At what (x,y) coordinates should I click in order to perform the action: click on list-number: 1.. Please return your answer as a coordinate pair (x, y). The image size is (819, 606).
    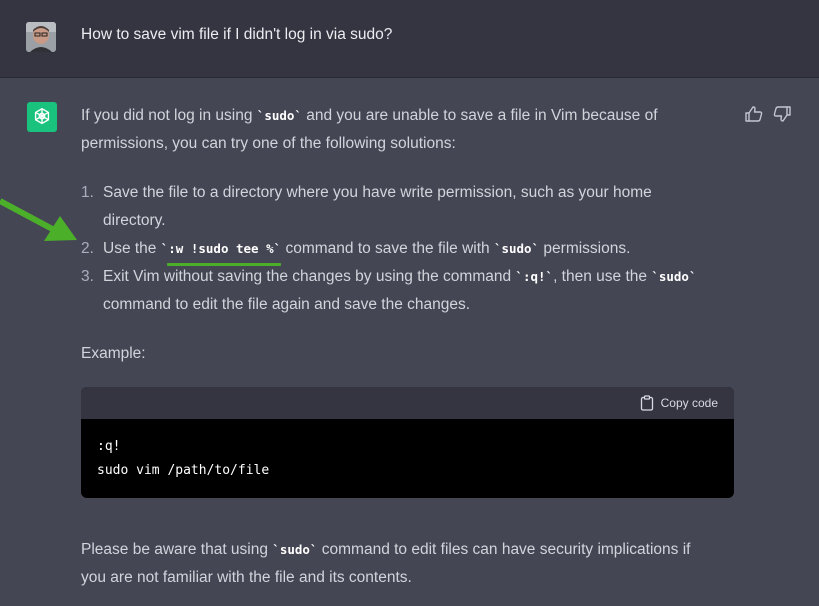
    Looking at the image, I should click on (87, 192).